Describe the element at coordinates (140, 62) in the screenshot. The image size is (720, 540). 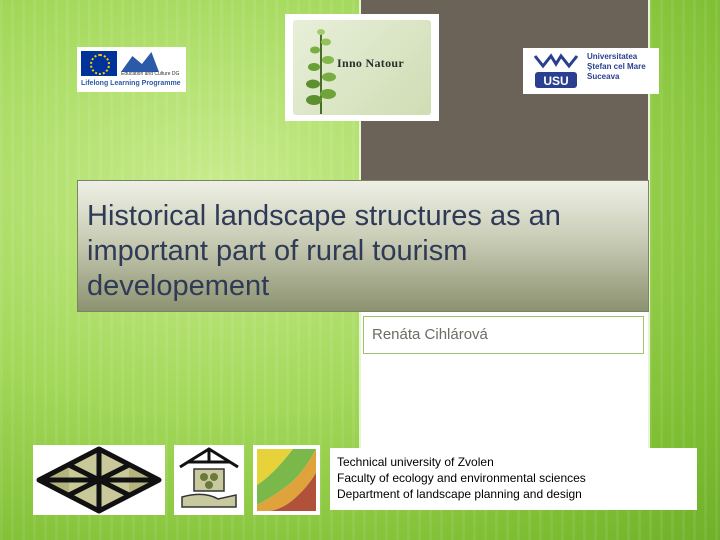
I see `llp-mark-icon` at that location.